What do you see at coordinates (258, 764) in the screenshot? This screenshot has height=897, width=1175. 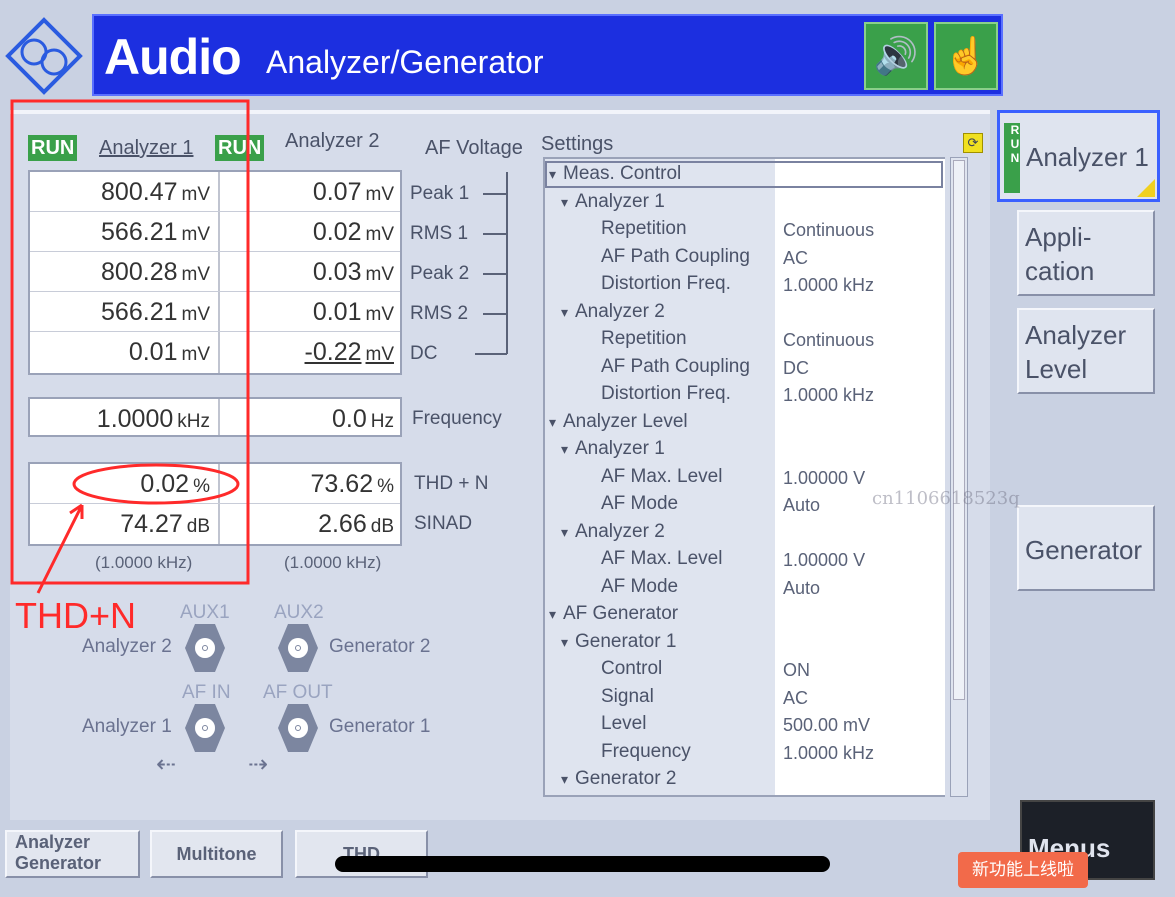 I see `output-arrow-icon: ⇢` at bounding box center [258, 764].